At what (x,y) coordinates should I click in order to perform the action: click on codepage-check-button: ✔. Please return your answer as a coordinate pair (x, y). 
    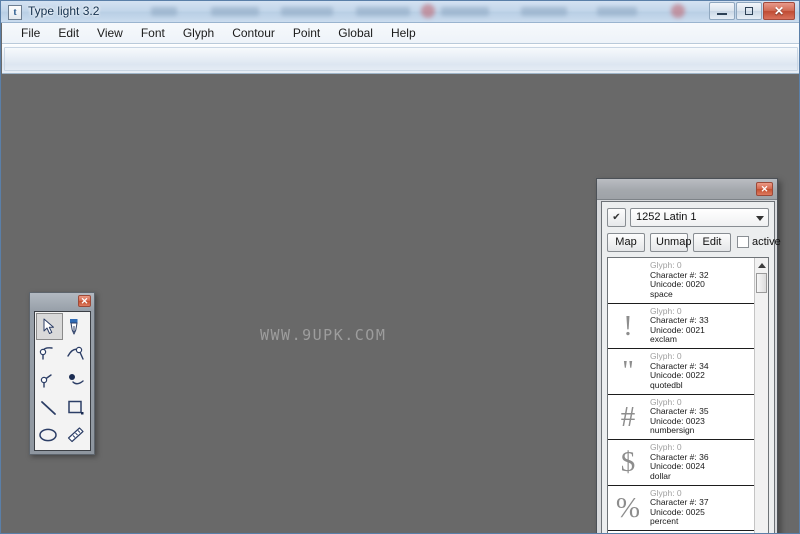
    Looking at the image, I should click on (616, 217).